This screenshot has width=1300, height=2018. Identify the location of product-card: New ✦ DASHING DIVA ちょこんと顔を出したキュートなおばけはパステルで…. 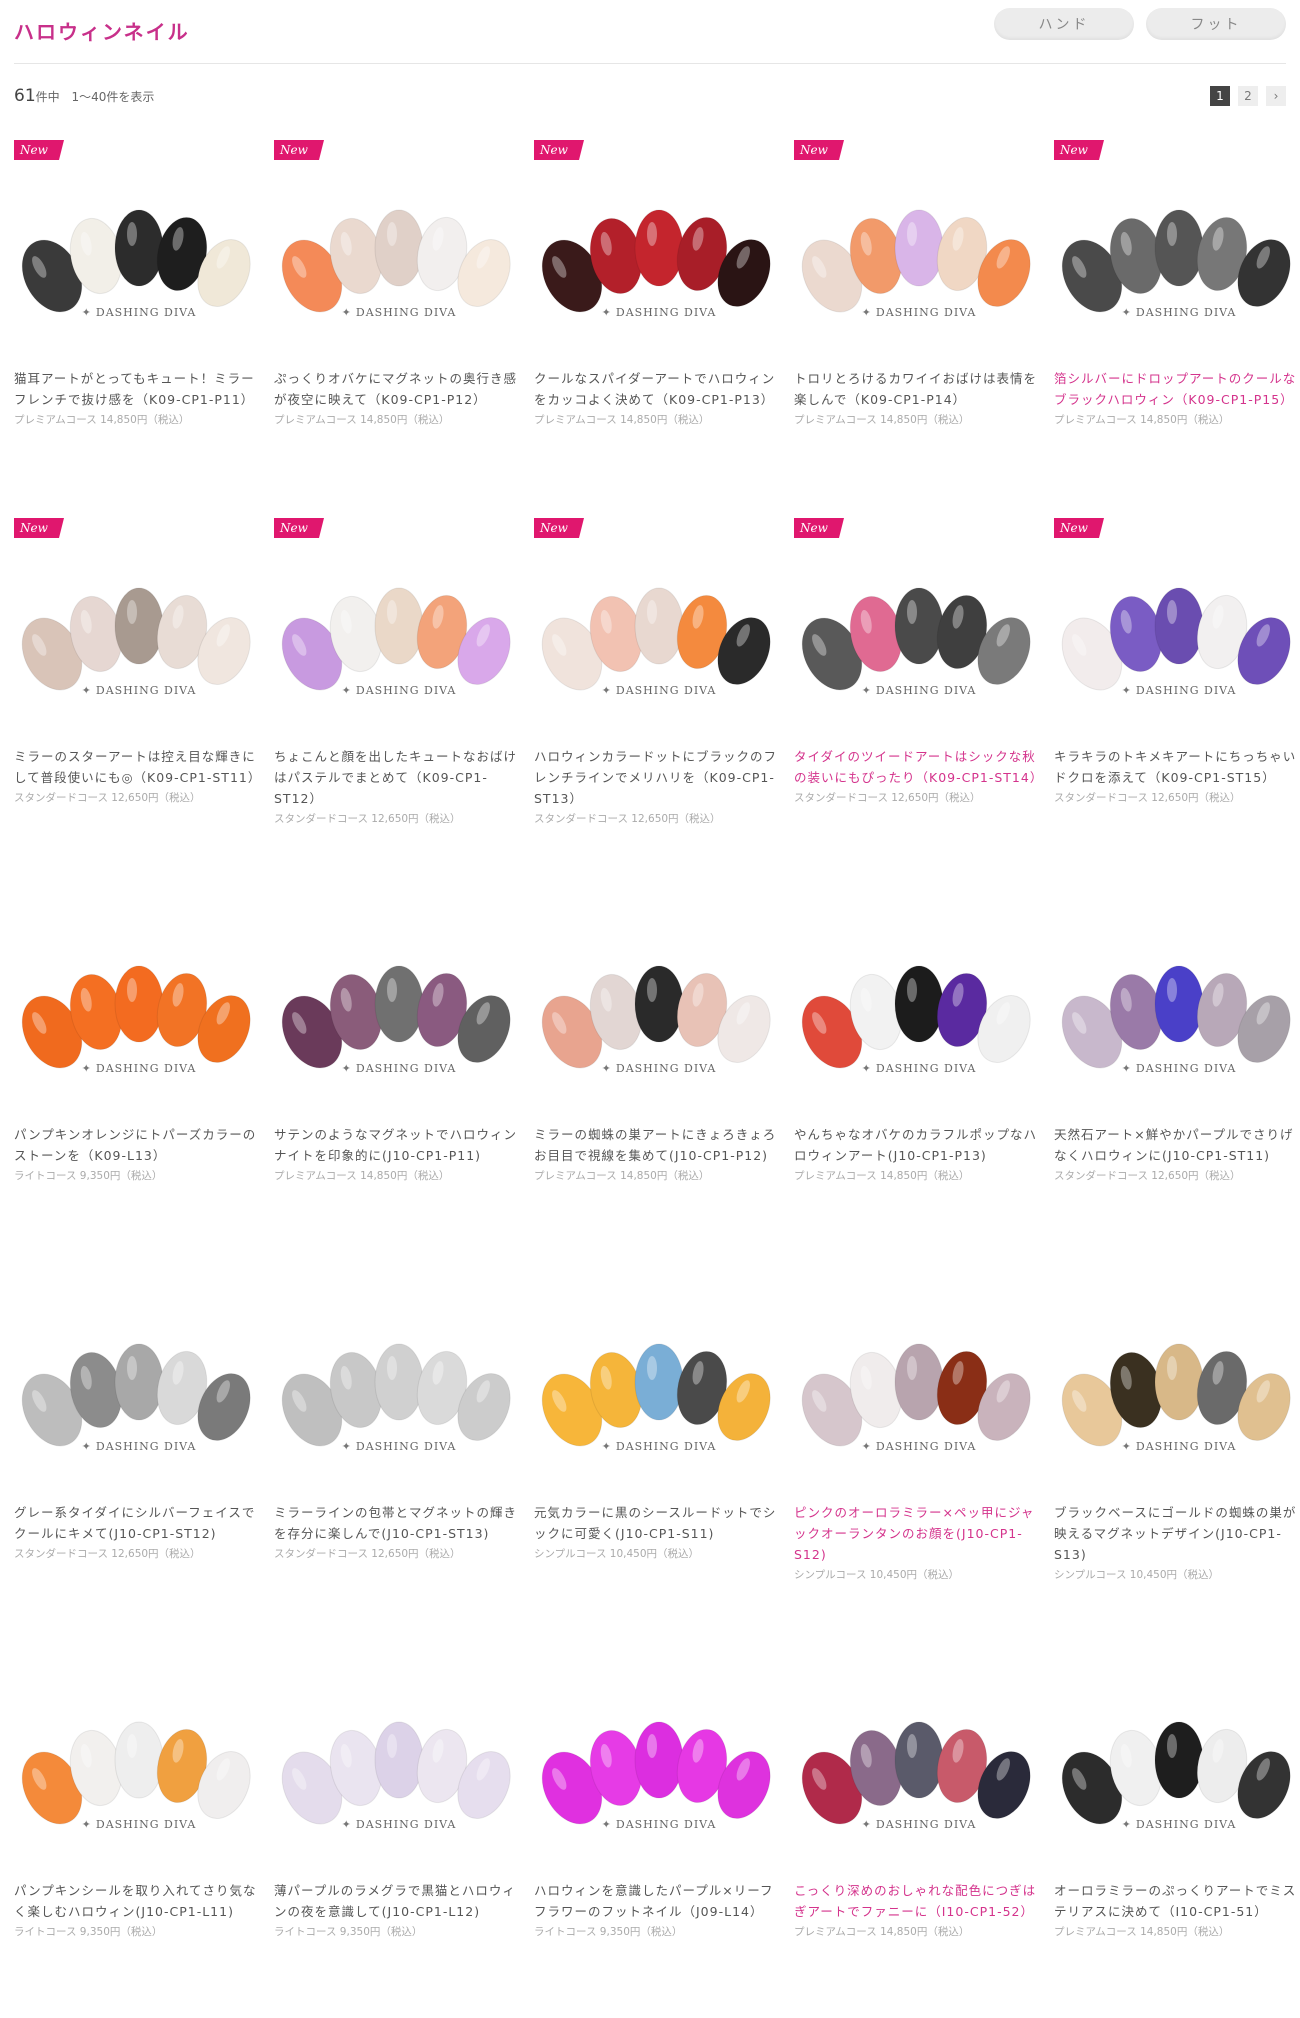
(399, 695).